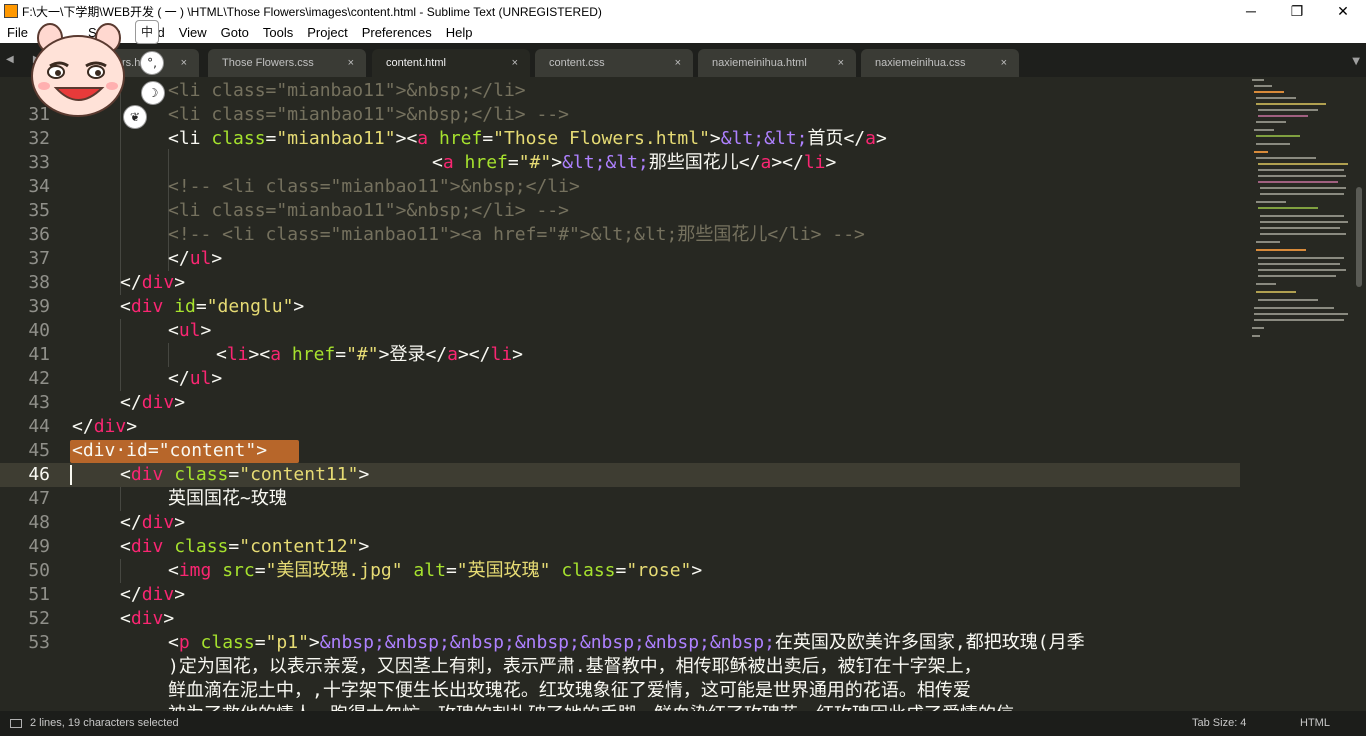 This screenshot has width=1366, height=736. I want to click on ime-moon-icon: ☽, so click(153, 93).